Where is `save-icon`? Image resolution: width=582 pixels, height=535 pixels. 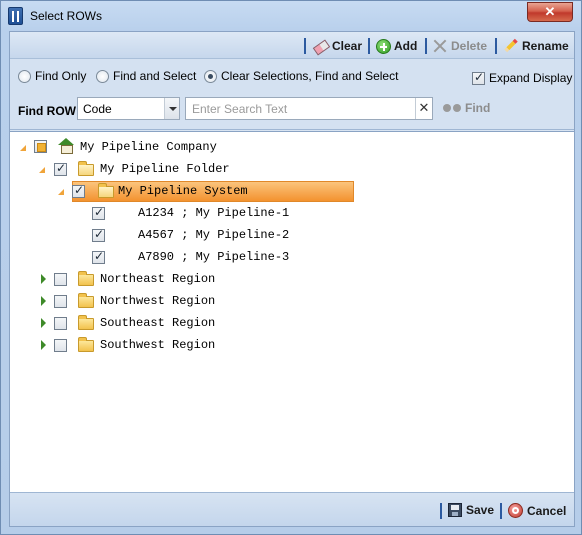
save-icon is located at coordinates (455, 510).